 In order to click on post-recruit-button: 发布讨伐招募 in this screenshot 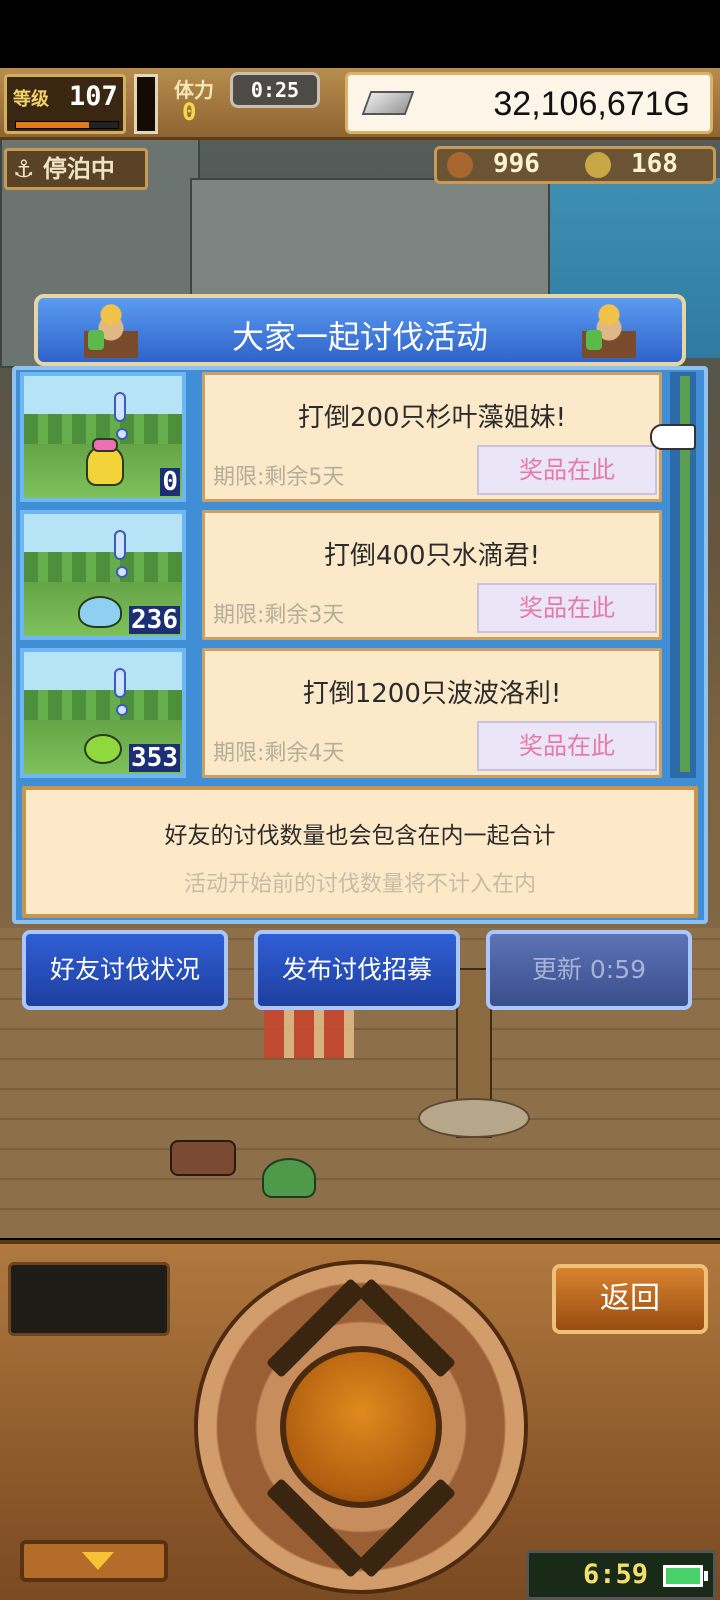, I will do `click(357, 970)`.